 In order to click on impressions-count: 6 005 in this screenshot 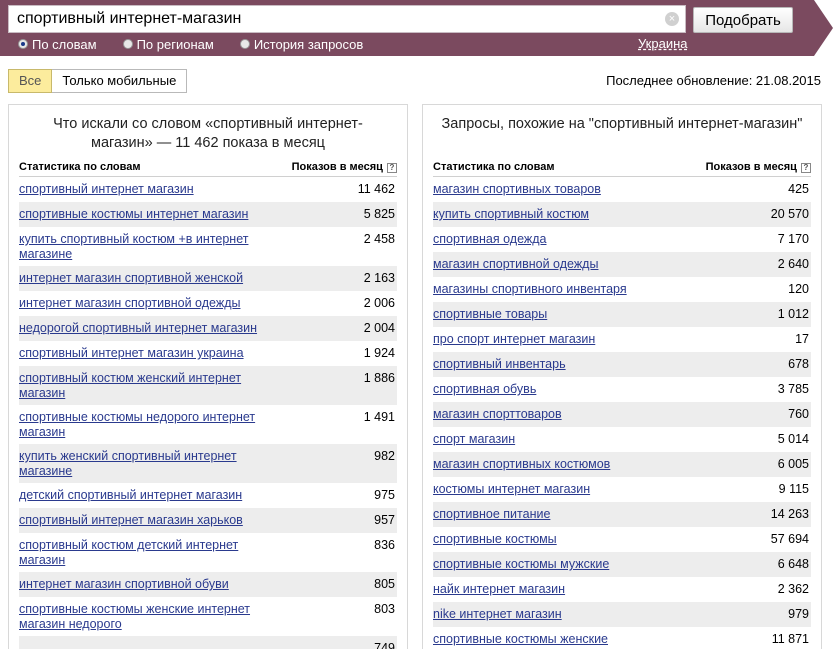, I will do `click(793, 464)`.